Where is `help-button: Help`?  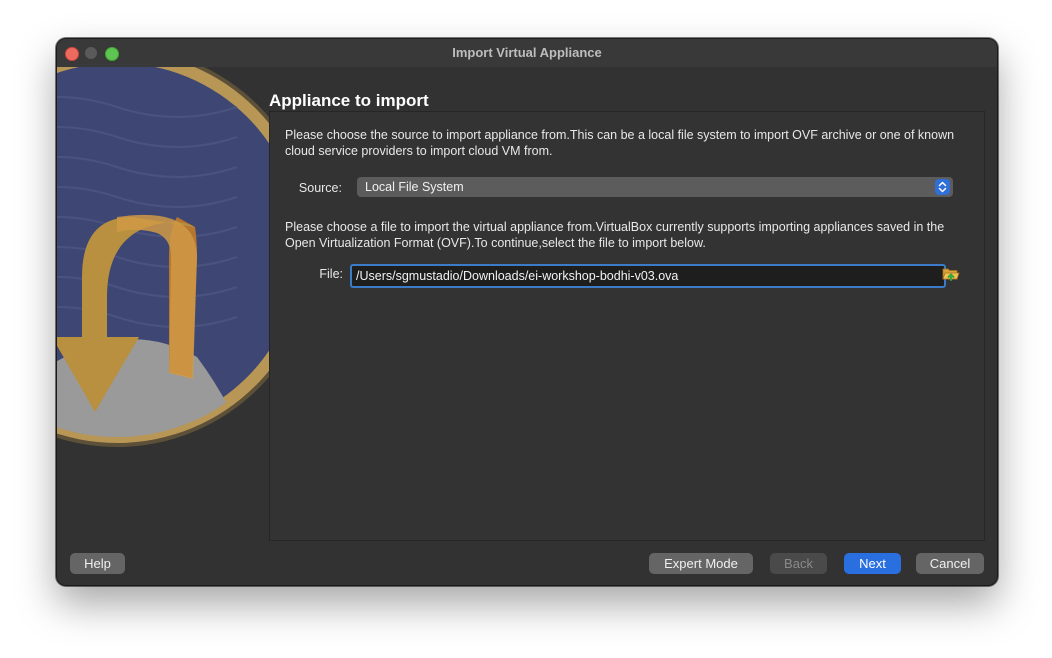 help-button: Help is located at coordinates (97, 563).